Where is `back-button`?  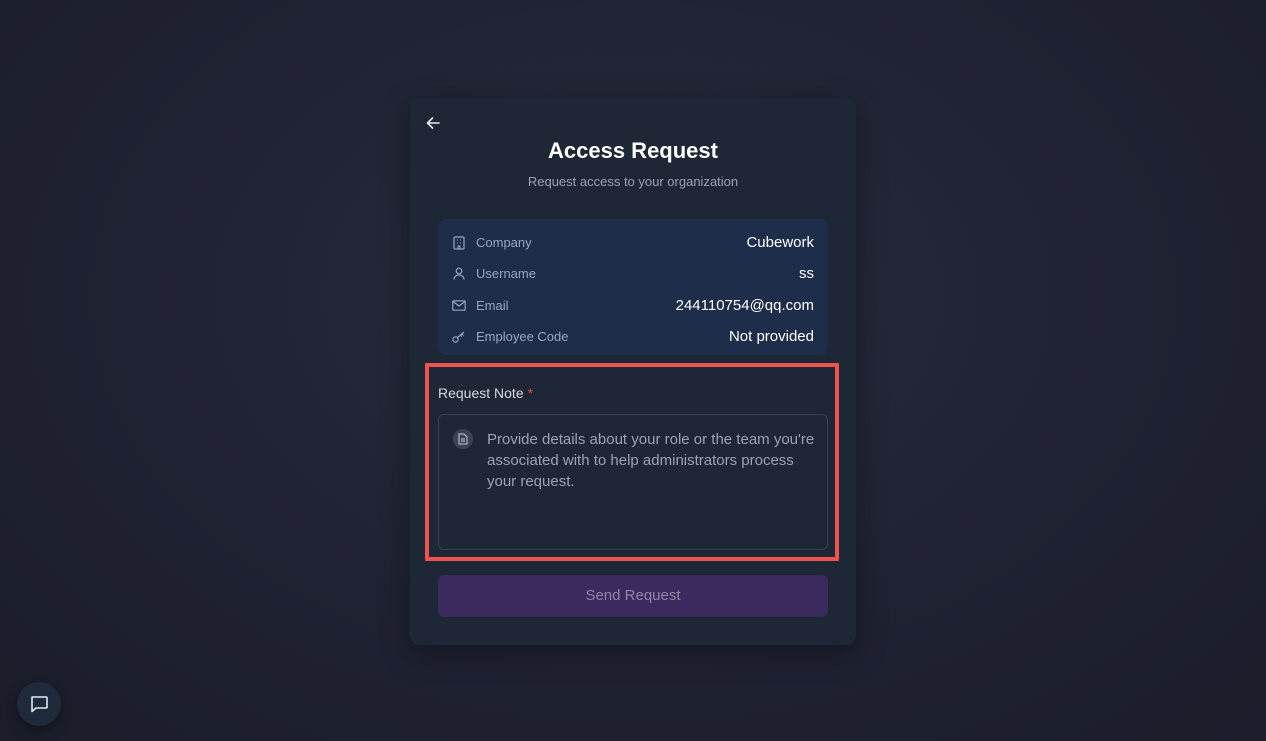
back-button is located at coordinates (433, 123).